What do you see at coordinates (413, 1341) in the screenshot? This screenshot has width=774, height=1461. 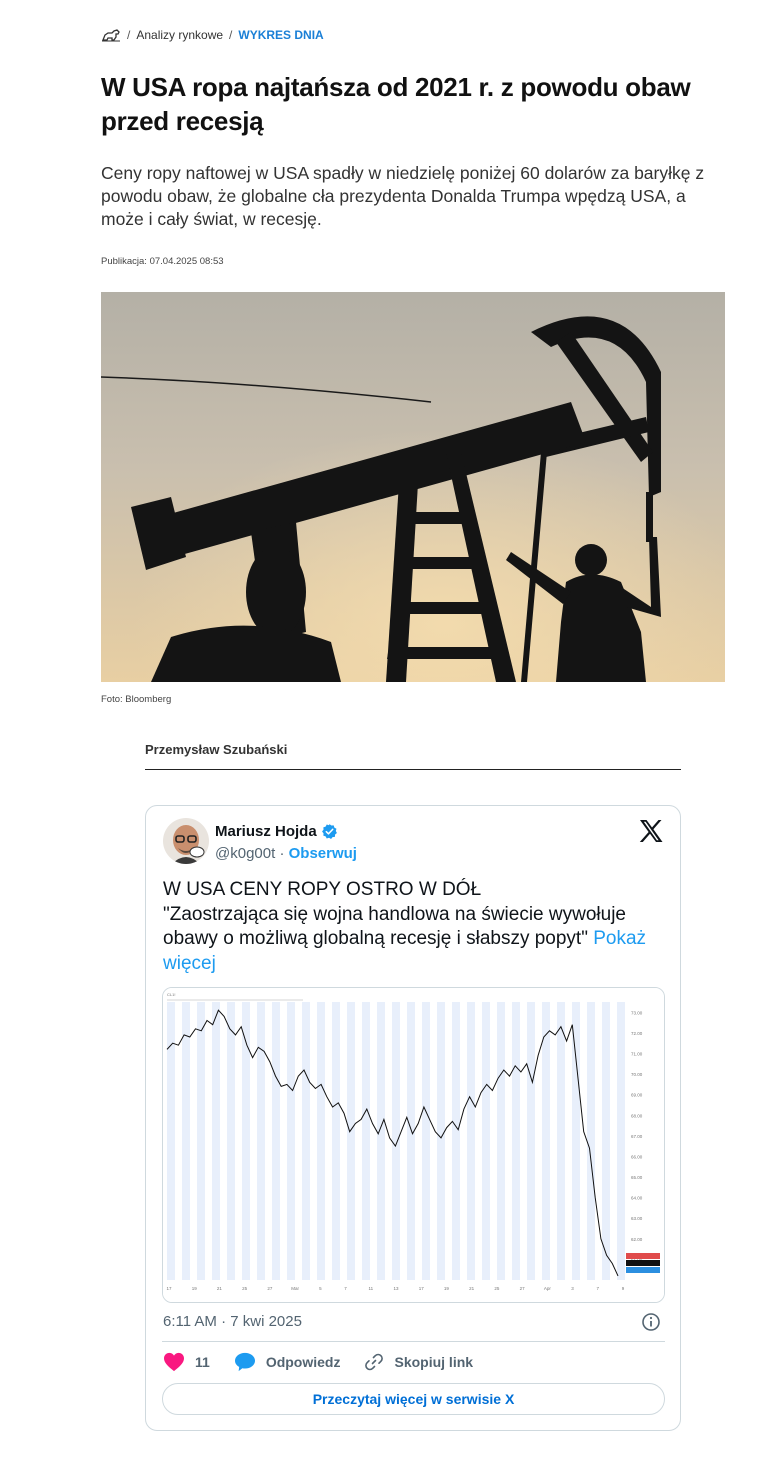 I see `tweet-divider` at bounding box center [413, 1341].